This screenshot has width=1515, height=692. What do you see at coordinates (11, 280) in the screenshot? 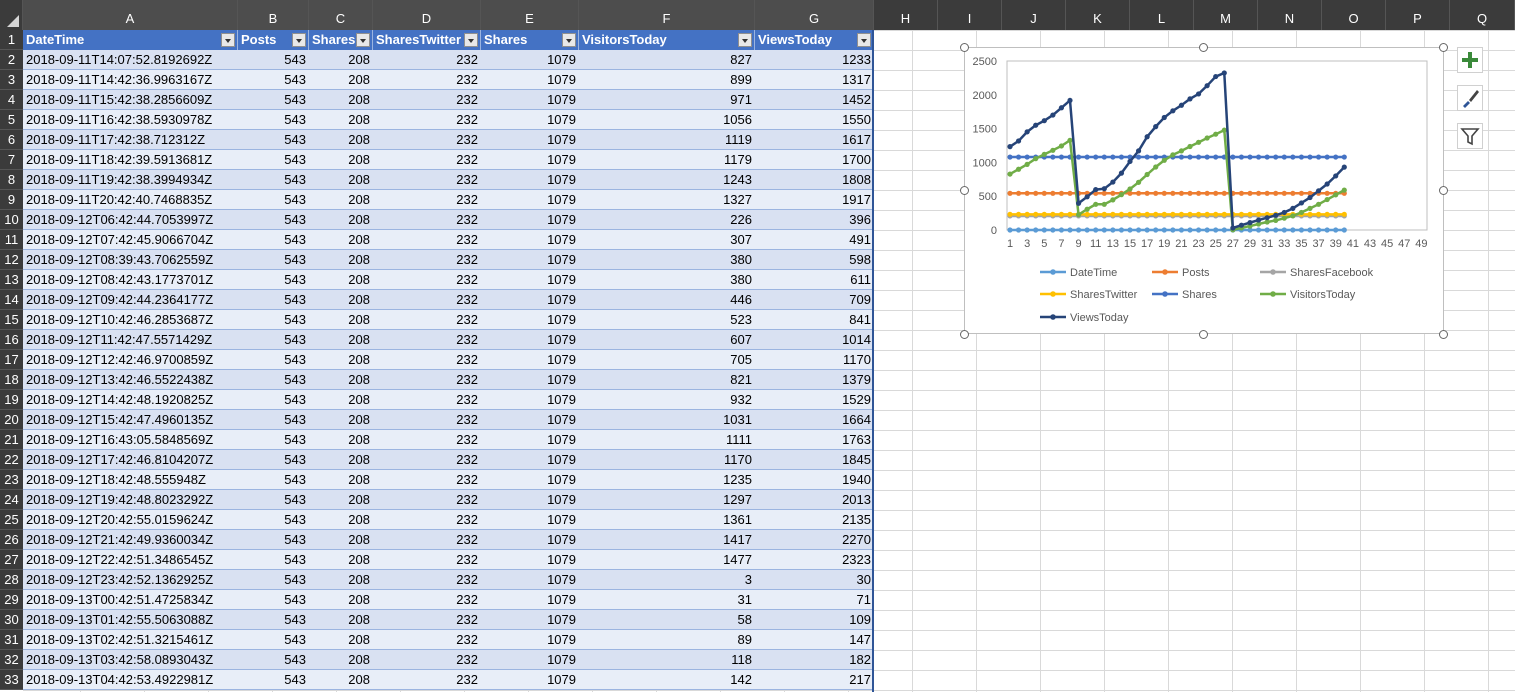
I see `row-header: 13` at bounding box center [11, 280].